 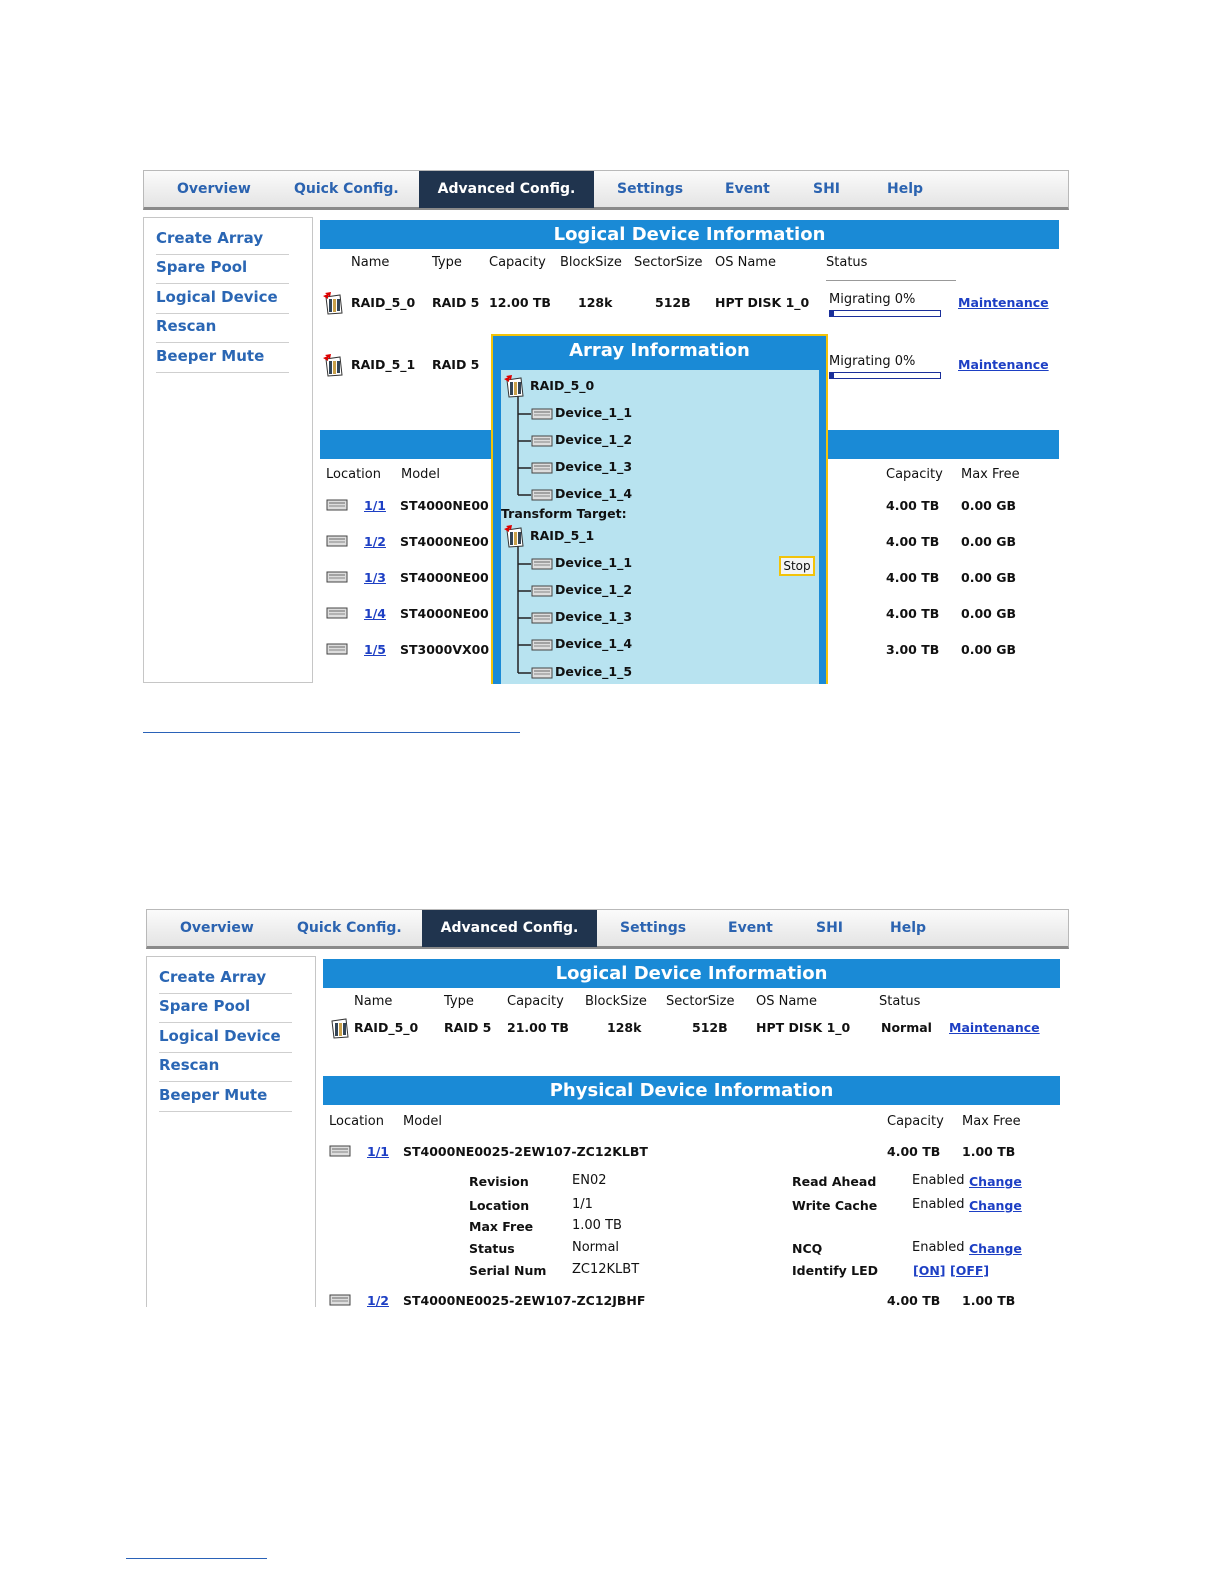 I want to click on array-blocksize: 128k, so click(x=595, y=302).